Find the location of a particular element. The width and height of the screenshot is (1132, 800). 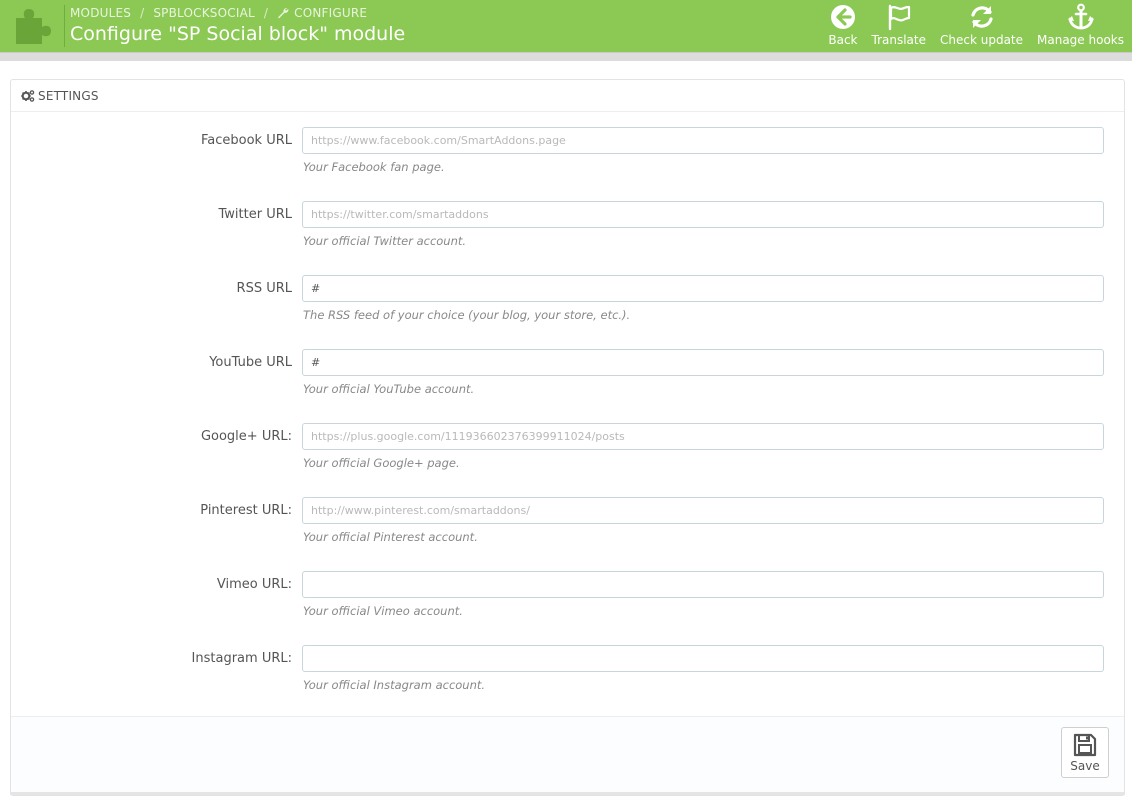

pinterest-url-input is located at coordinates (703, 510).